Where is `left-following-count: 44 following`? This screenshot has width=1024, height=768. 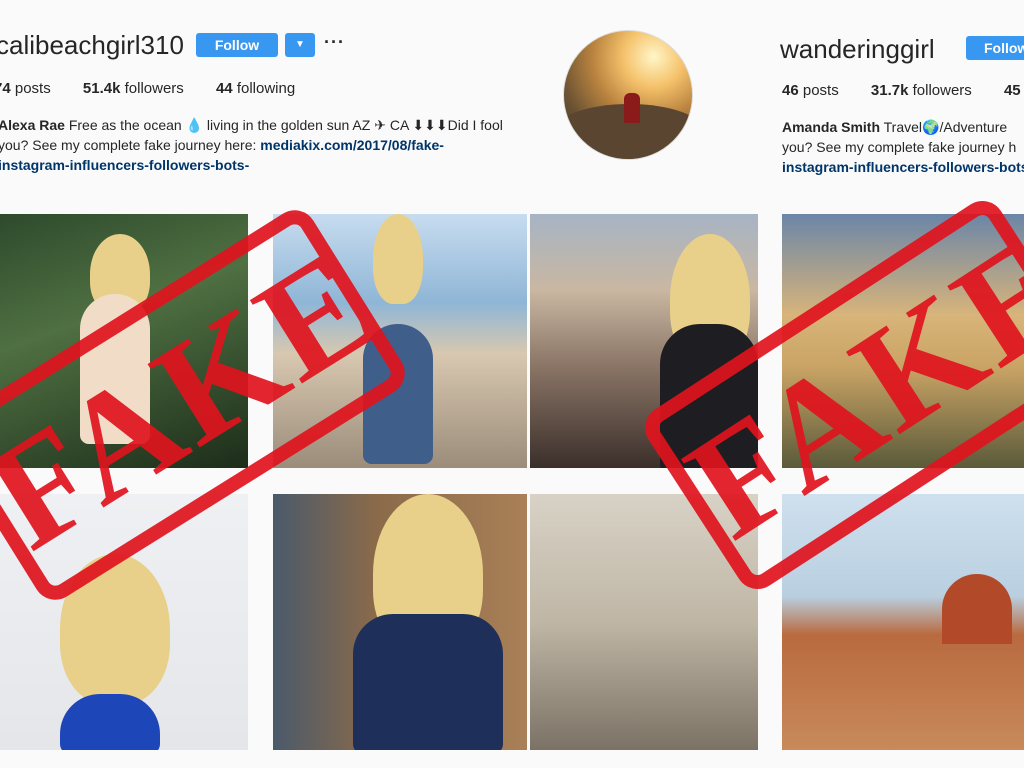
left-following-count: 44 following is located at coordinates (255, 88).